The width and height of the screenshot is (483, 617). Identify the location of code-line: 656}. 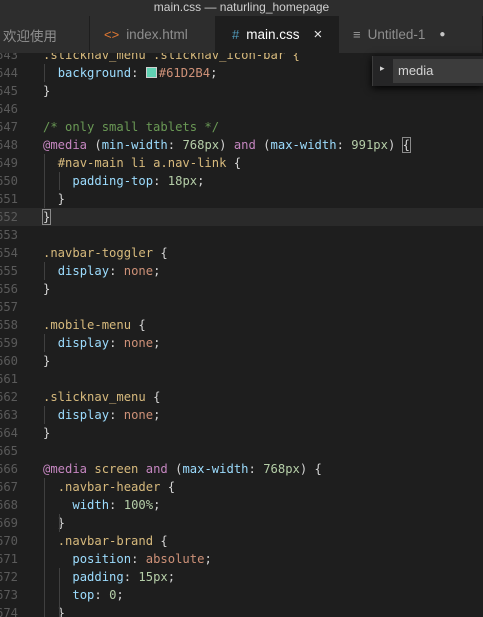
(241, 289).